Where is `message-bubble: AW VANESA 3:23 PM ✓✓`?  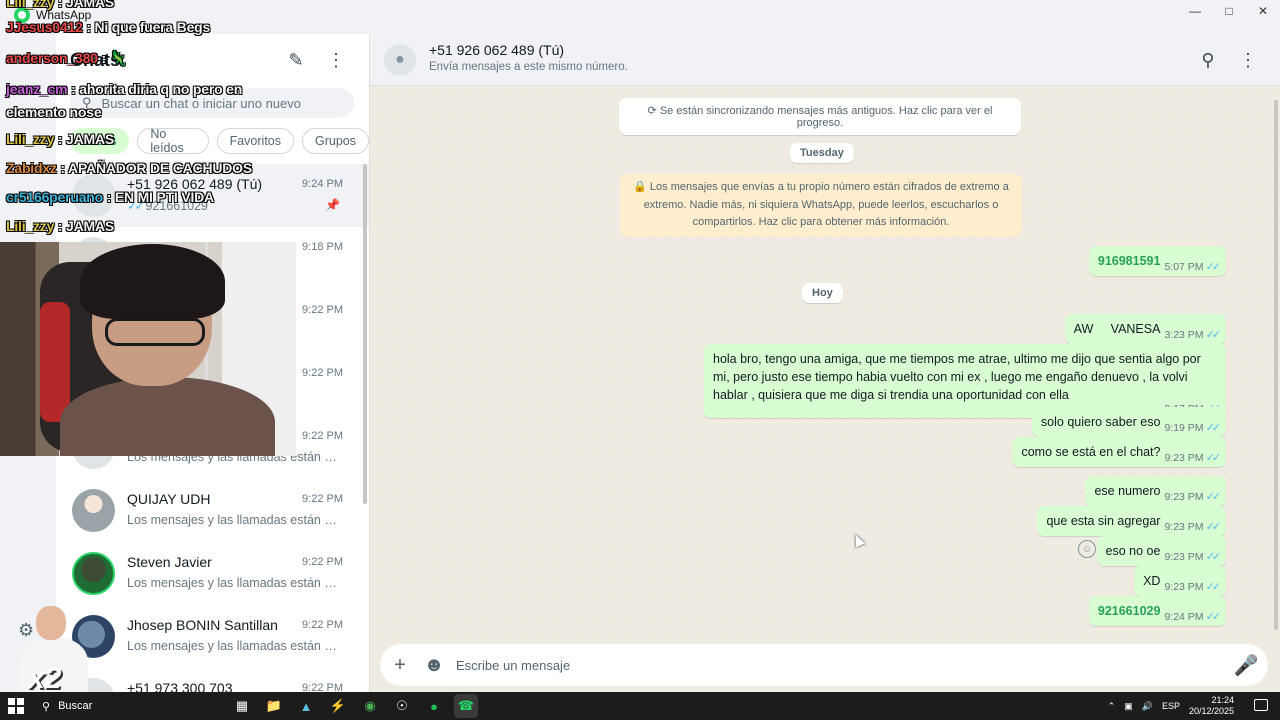 message-bubble: AW VANESA 3:23 PM ✓✓ is located at coordinates (1145, 329).